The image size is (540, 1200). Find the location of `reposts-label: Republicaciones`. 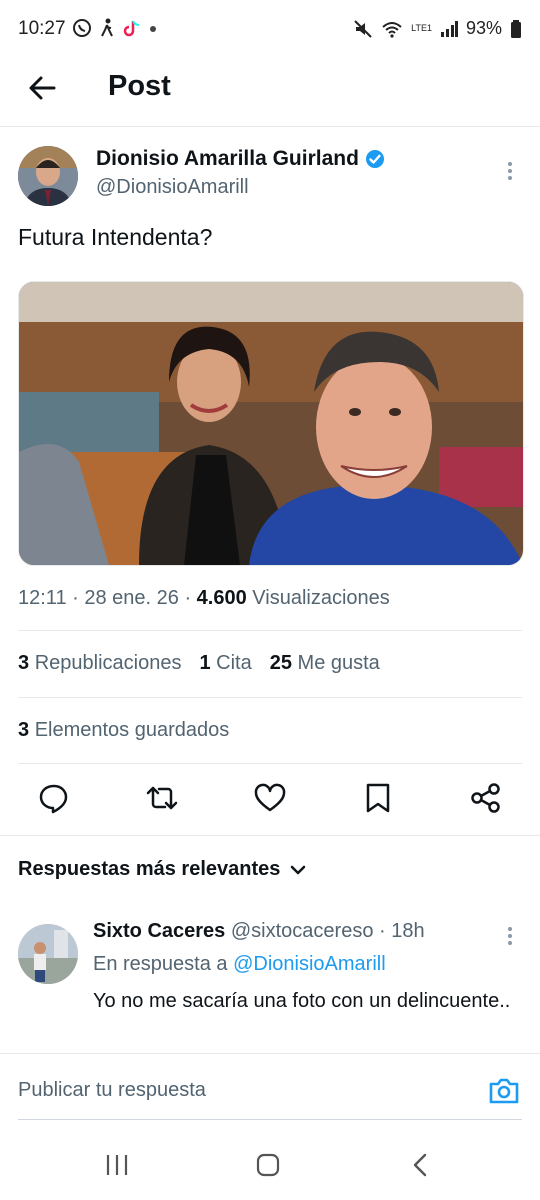

reposts-label: Republicaciones is located at coordinates (108, 663).